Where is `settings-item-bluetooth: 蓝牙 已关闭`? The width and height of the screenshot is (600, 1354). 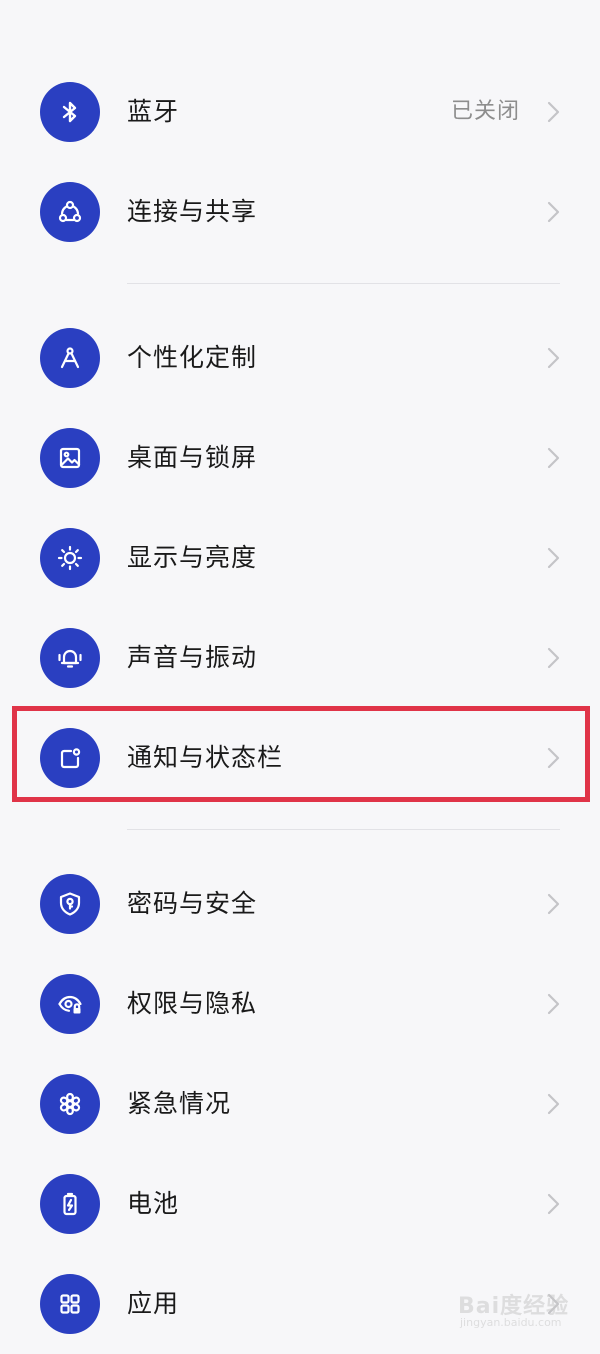 settings-item-bluetooth: 蓝牙 已关闭 is located at coordinates (300, 112).